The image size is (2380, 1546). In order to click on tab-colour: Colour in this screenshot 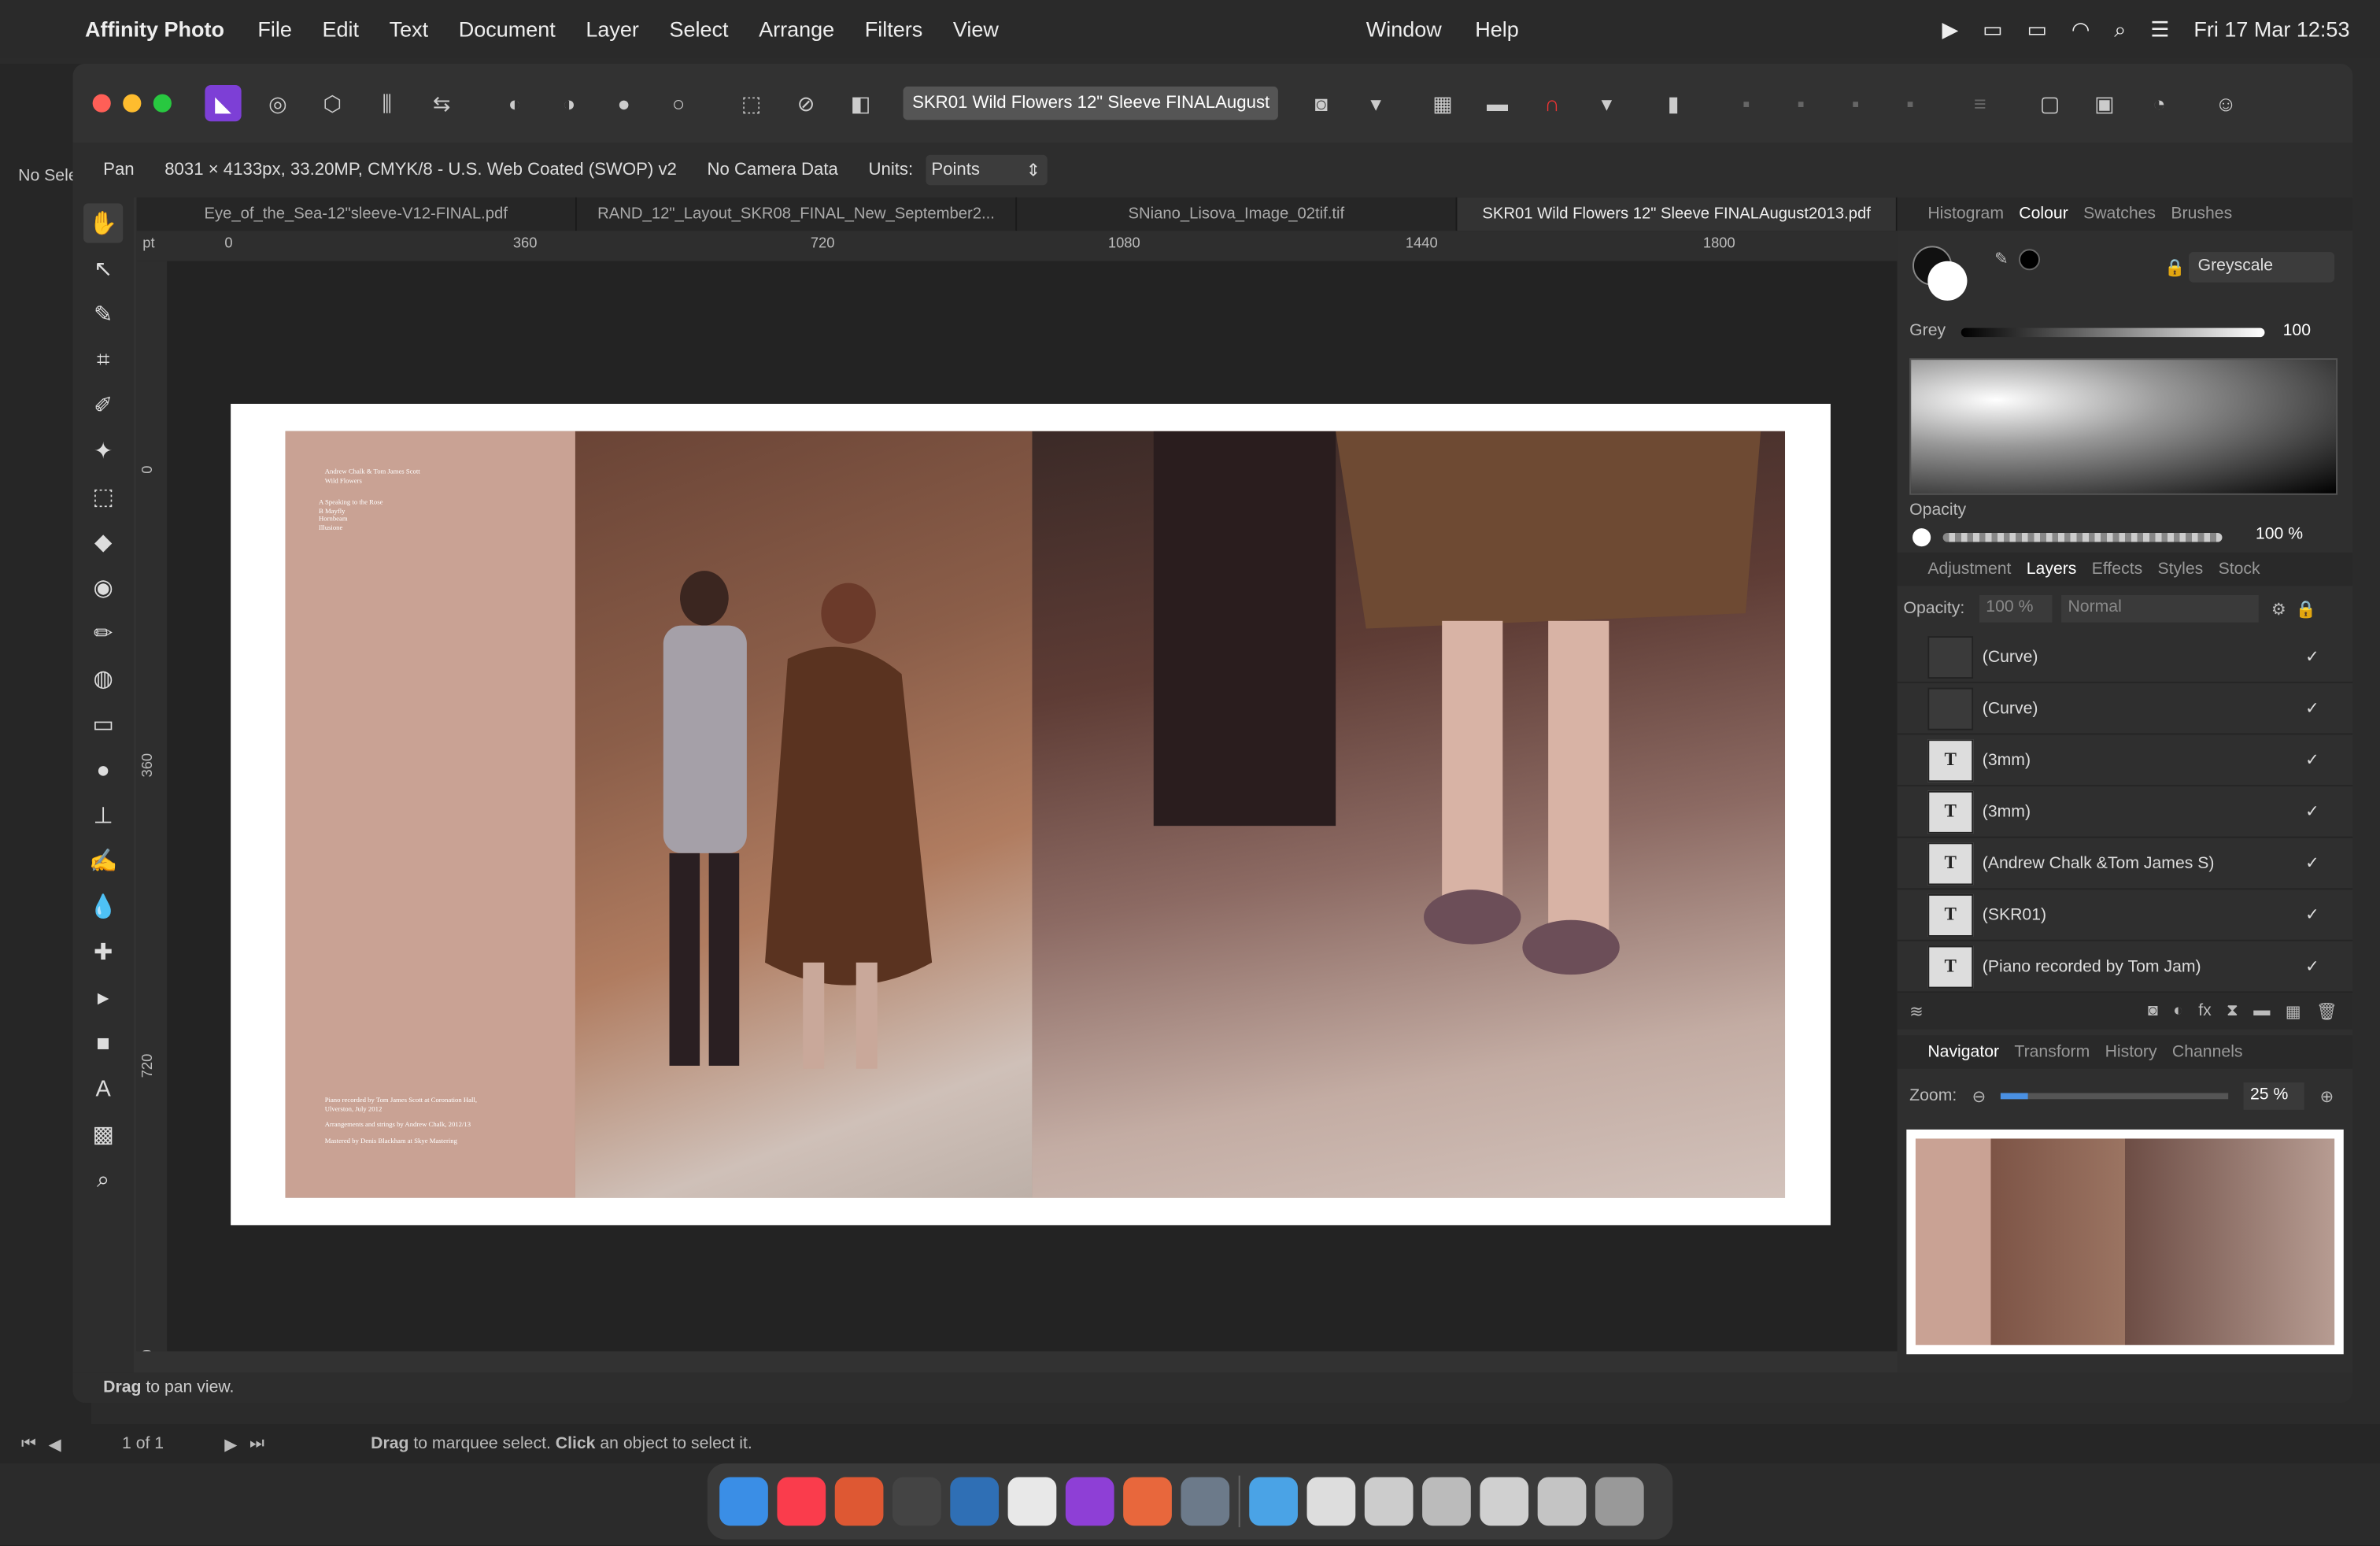, I will do `click(2044, 214)`.